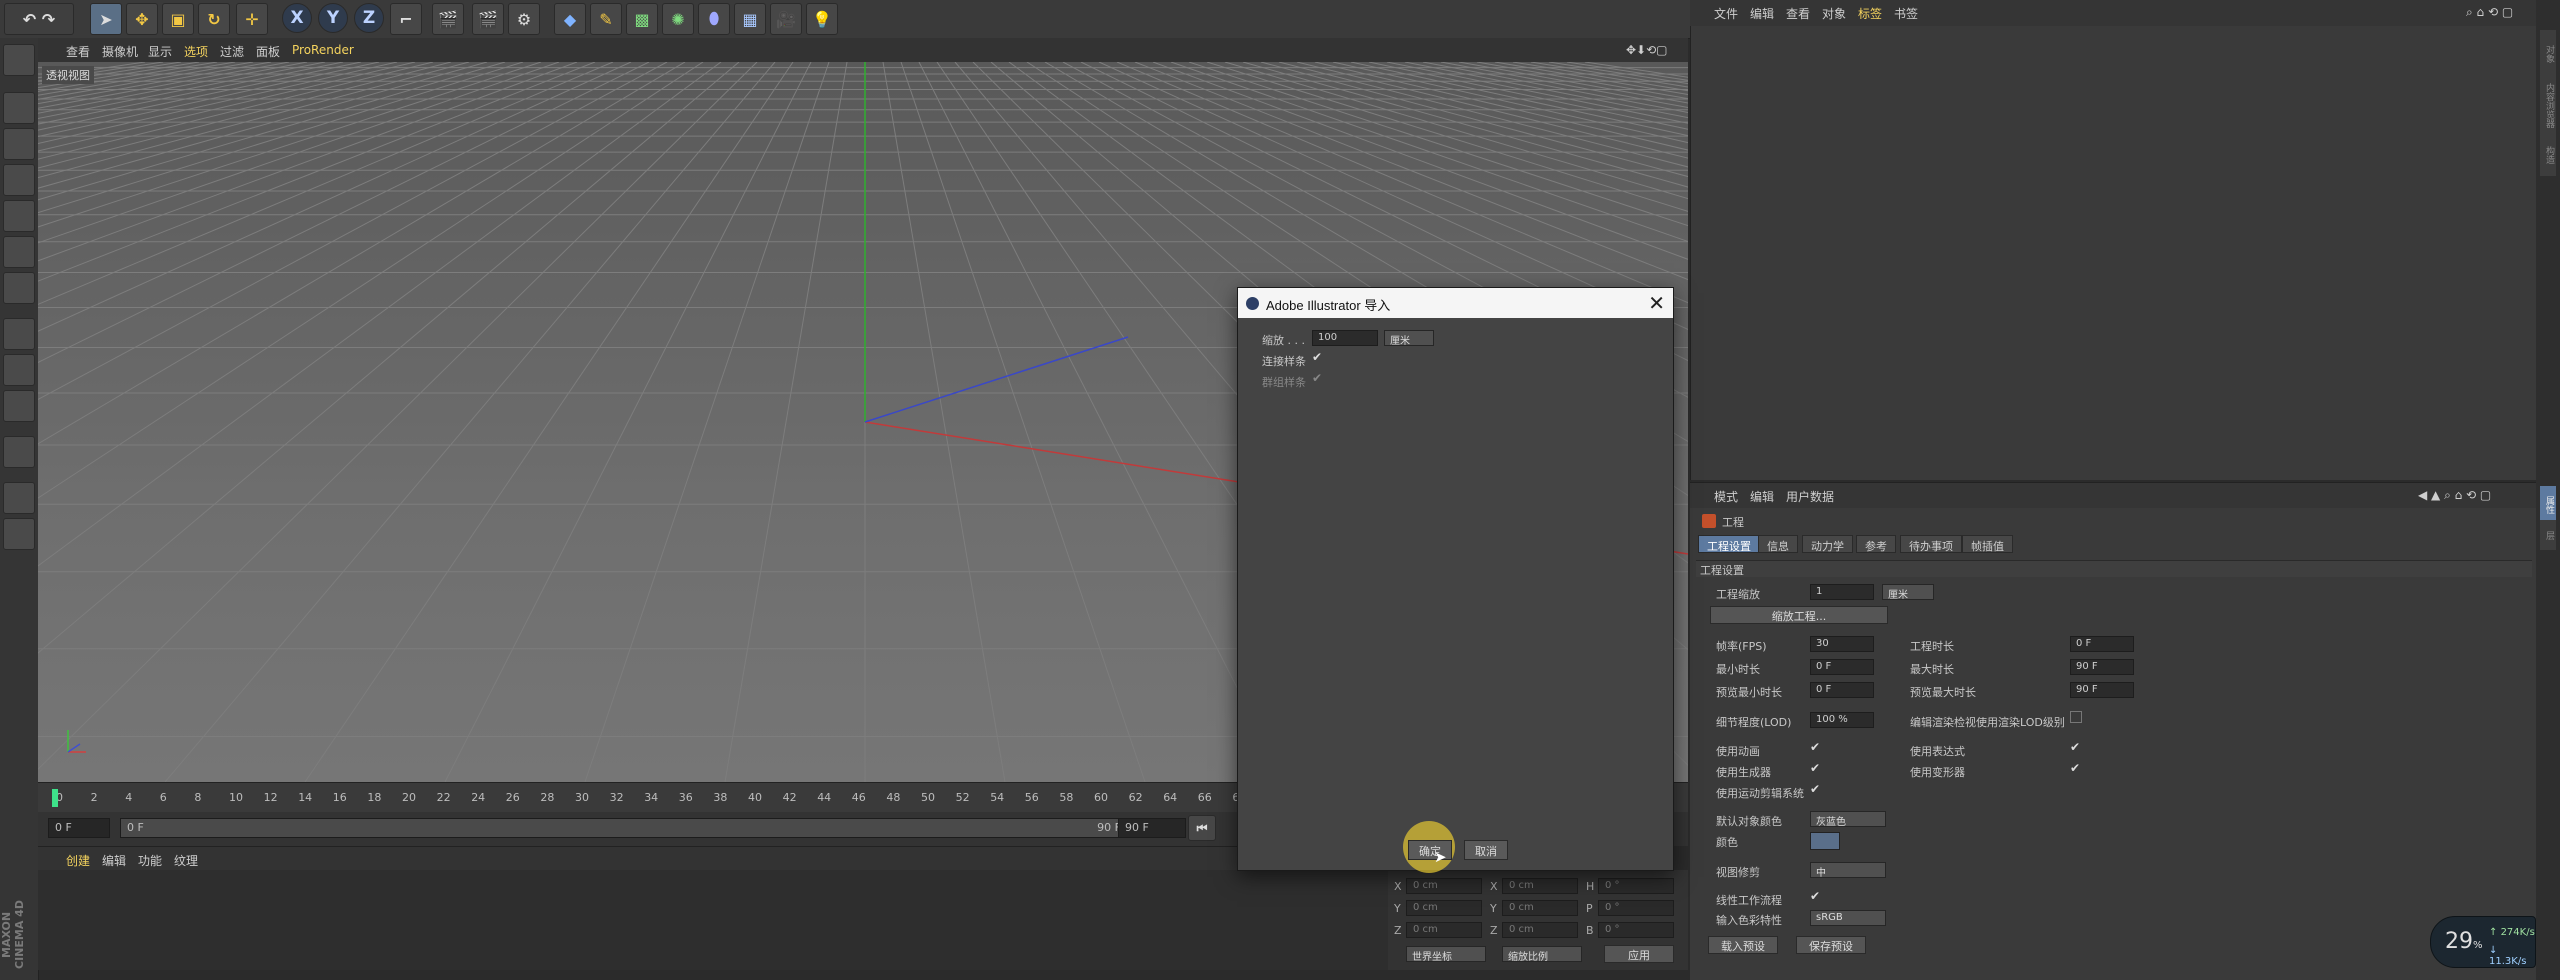 The image size is (2560, 980). What do you see at coordinates (1815, 896) in the screenshot?
I see `linear-workflow-checkbox: ✔` at bounding box center [1815, 896].